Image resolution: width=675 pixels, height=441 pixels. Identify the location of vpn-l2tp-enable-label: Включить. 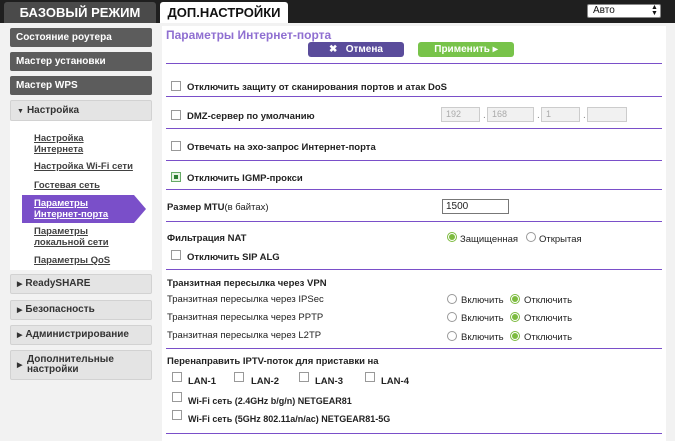
(482, 337).